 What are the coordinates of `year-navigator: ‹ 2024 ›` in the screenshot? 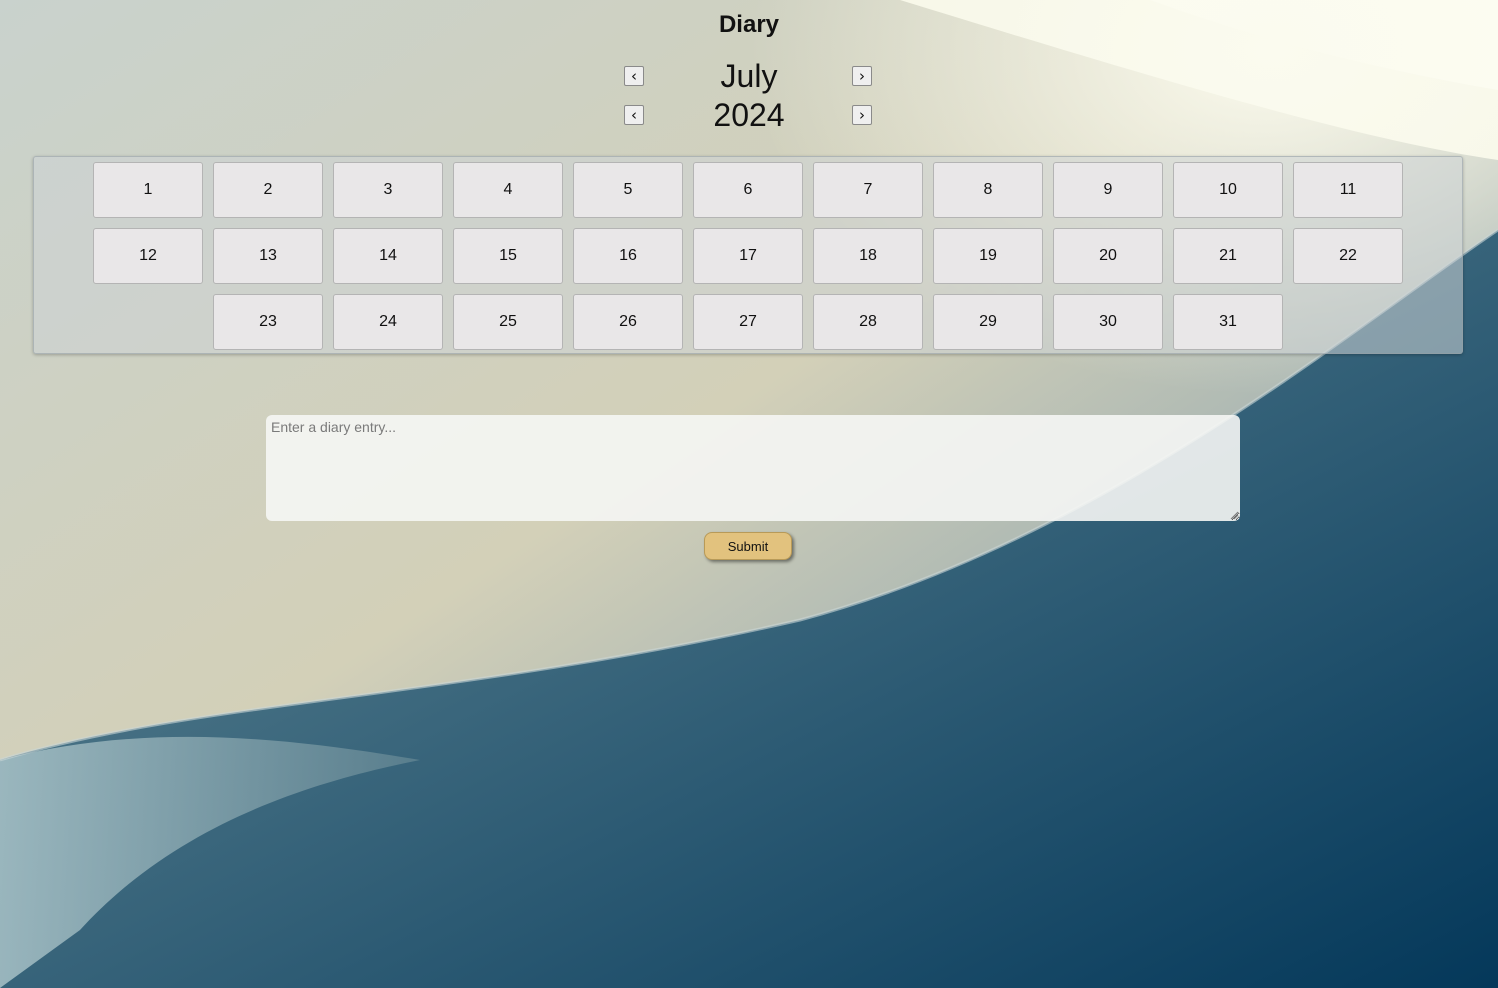 It's located at (749, 115).